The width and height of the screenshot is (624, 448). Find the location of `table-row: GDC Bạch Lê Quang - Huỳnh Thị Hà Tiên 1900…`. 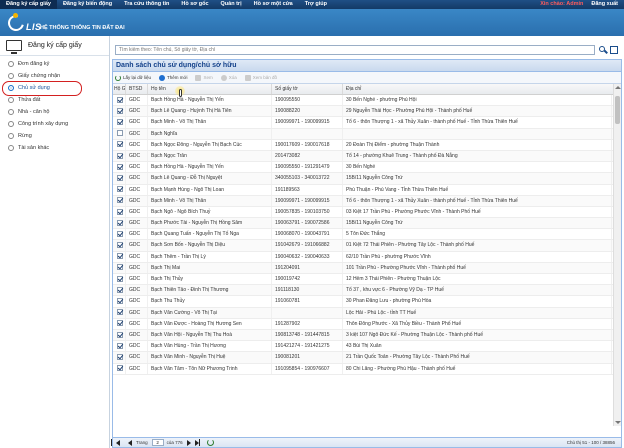

table-row: GDC Bạch Lê Quang - Huỳnh Thị Hà Tiên 1900… is located at coordinates (367, 112).